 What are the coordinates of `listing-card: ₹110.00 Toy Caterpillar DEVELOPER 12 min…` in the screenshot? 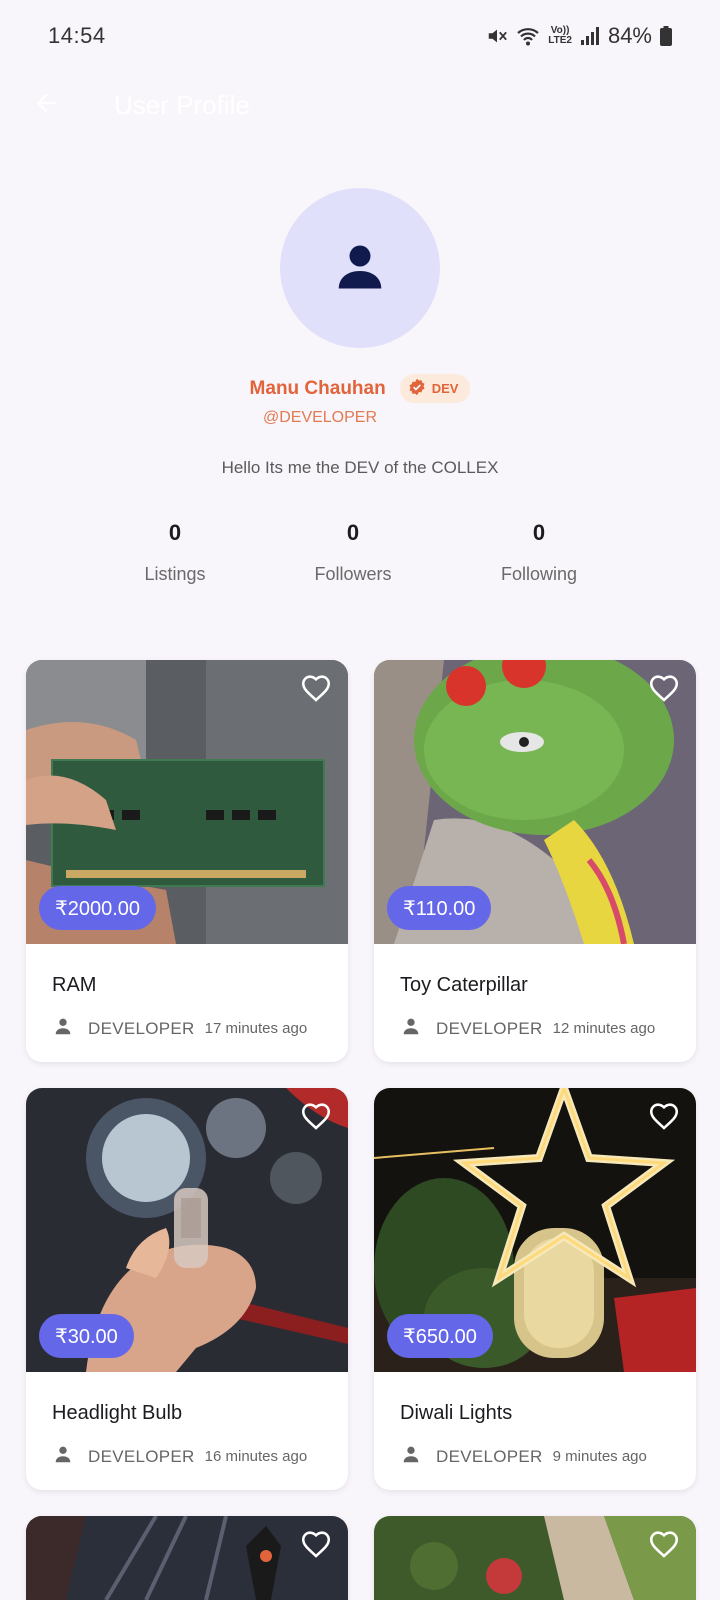 It's located at (535, 861).